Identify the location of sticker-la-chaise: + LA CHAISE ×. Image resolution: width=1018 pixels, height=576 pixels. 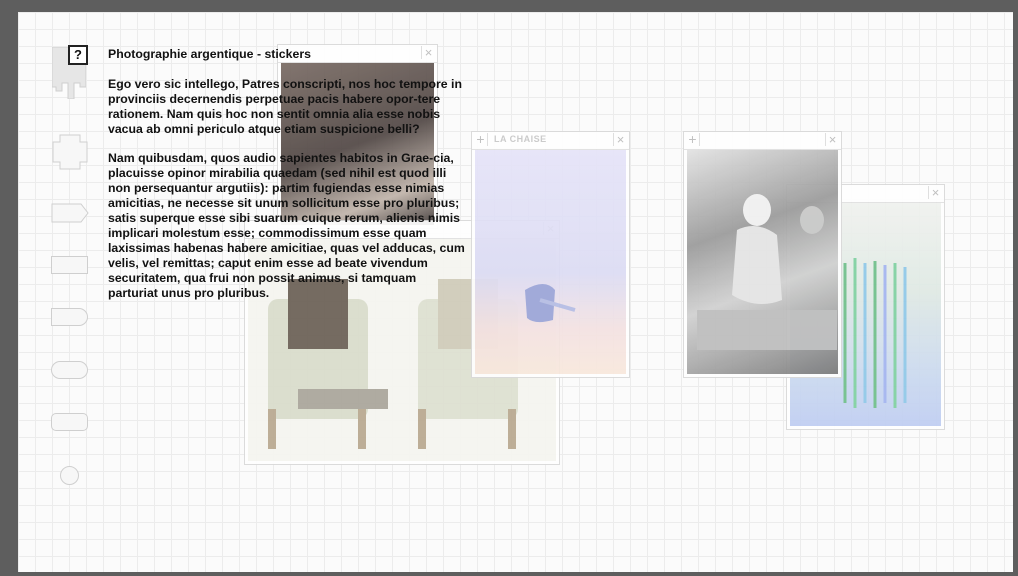
(550, 254).